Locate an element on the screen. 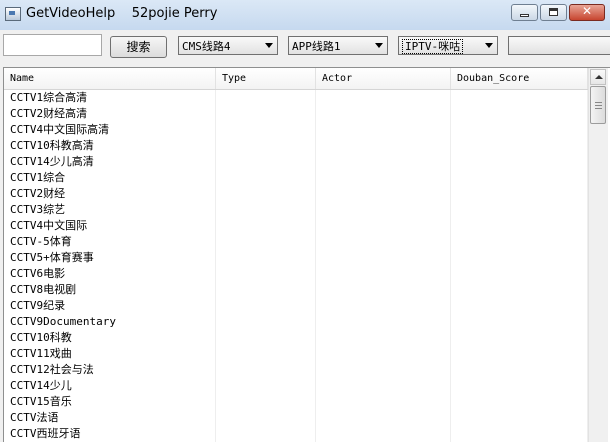  table-row: CCTV14少儿 is located at coordinates (296, 386).